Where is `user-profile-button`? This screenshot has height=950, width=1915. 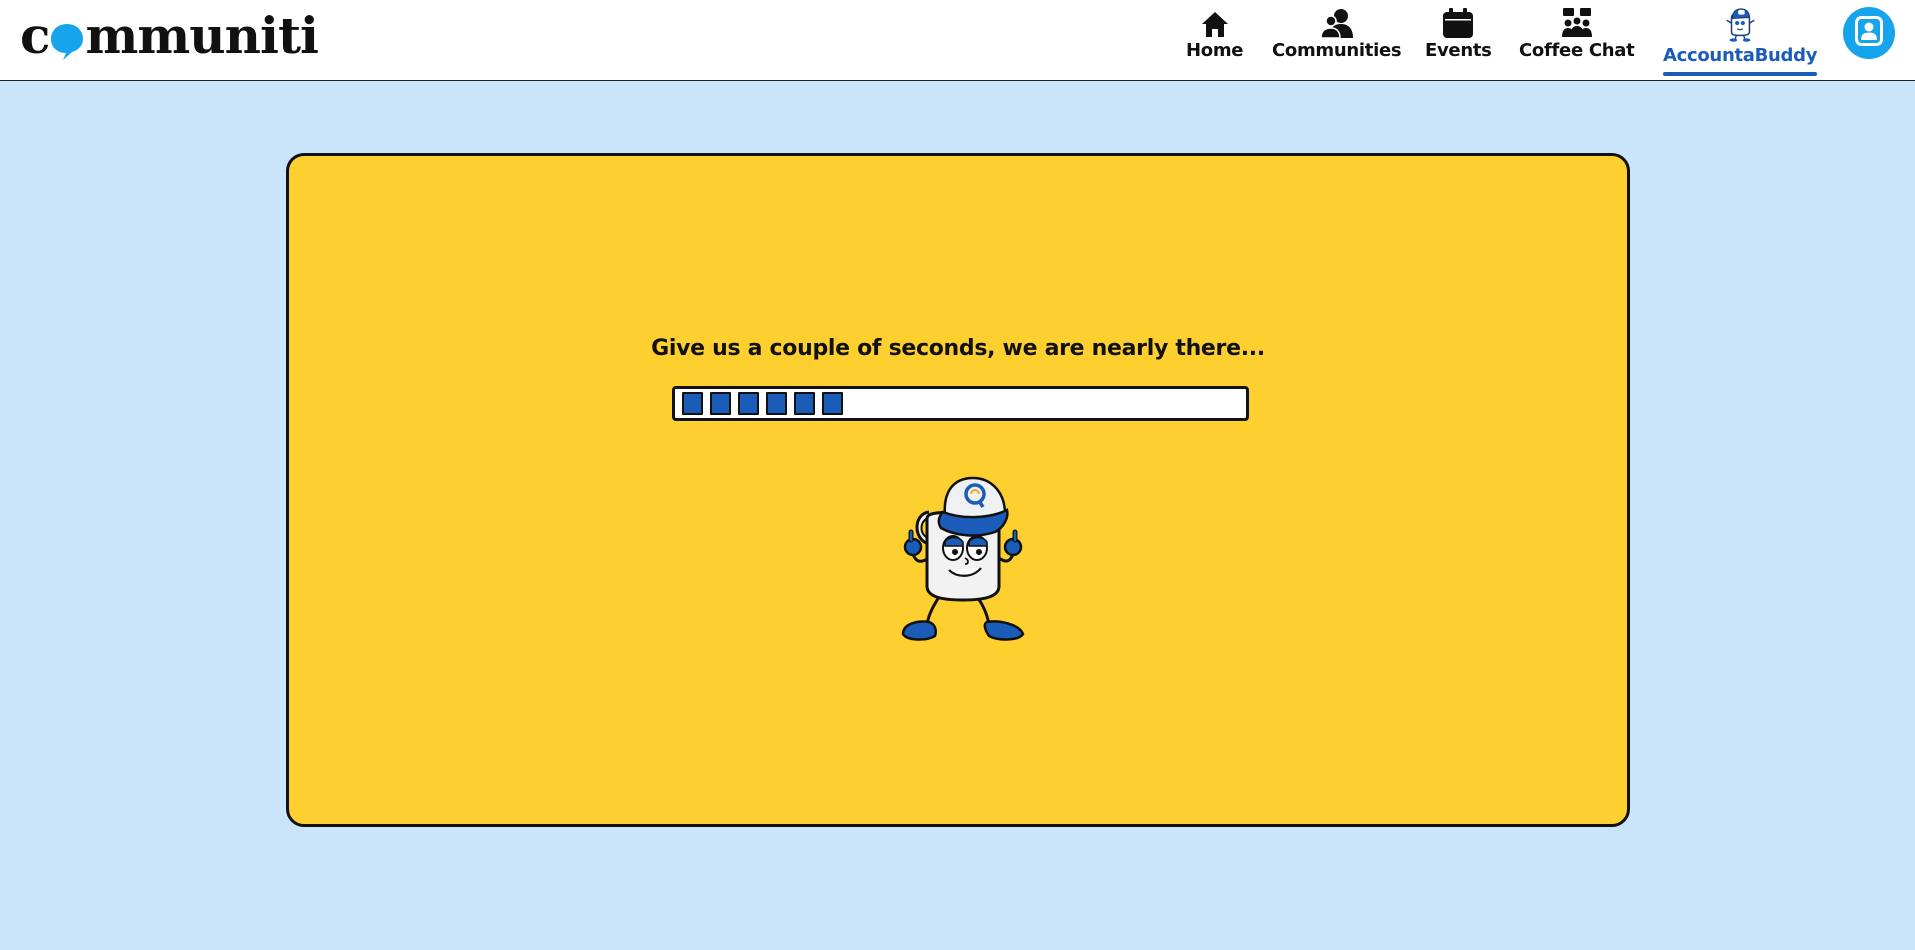 user-profile-button is located at coordinates (1869, 33).